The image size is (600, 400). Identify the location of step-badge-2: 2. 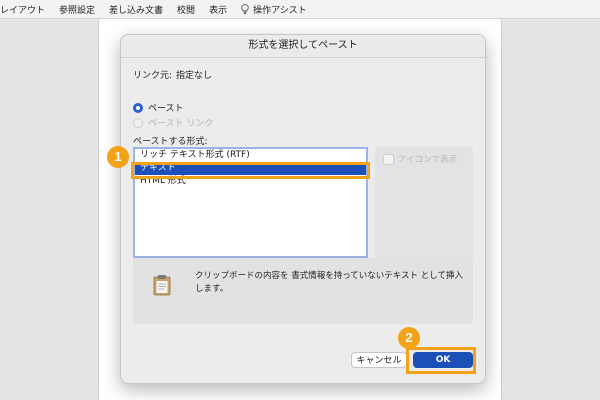
(409, 338).